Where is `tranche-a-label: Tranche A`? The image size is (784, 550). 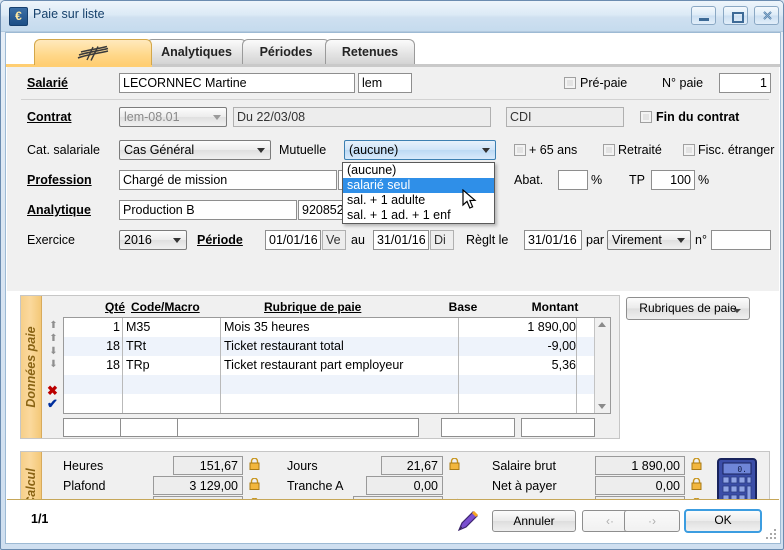 tranche-a-label: Tranche A is located at coordinates (315, 486).